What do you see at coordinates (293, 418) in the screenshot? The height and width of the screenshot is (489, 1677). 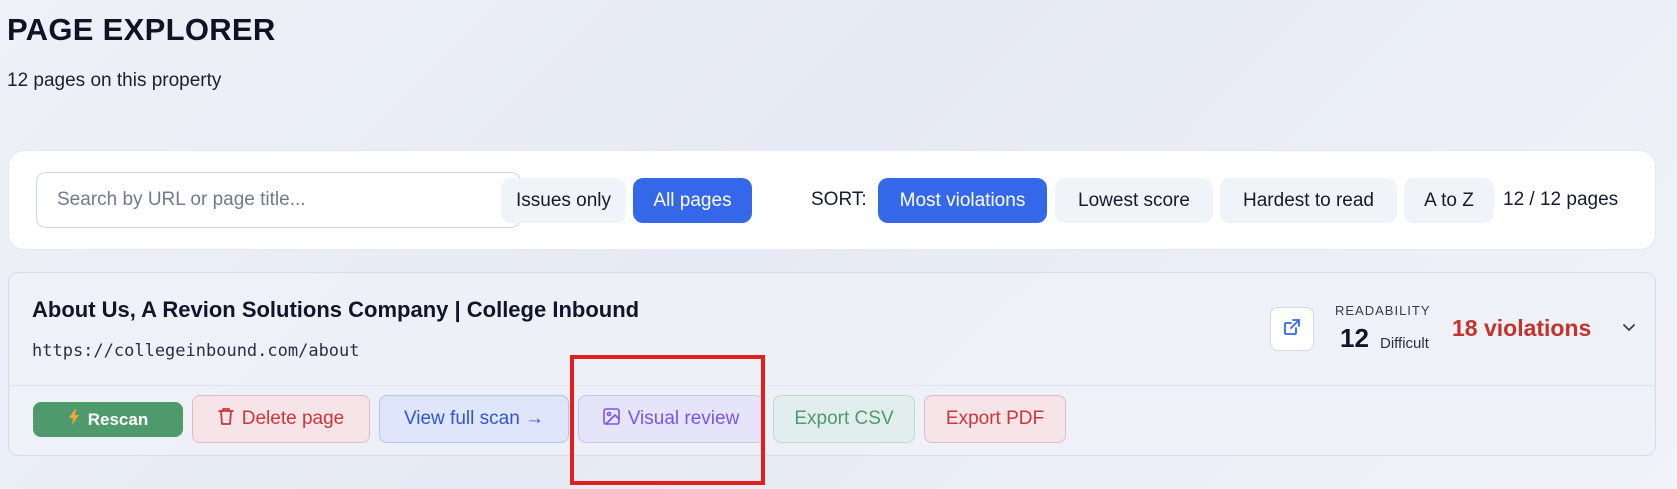 I see `delete-page-label: Delete page` at bounding box center [293, 418].